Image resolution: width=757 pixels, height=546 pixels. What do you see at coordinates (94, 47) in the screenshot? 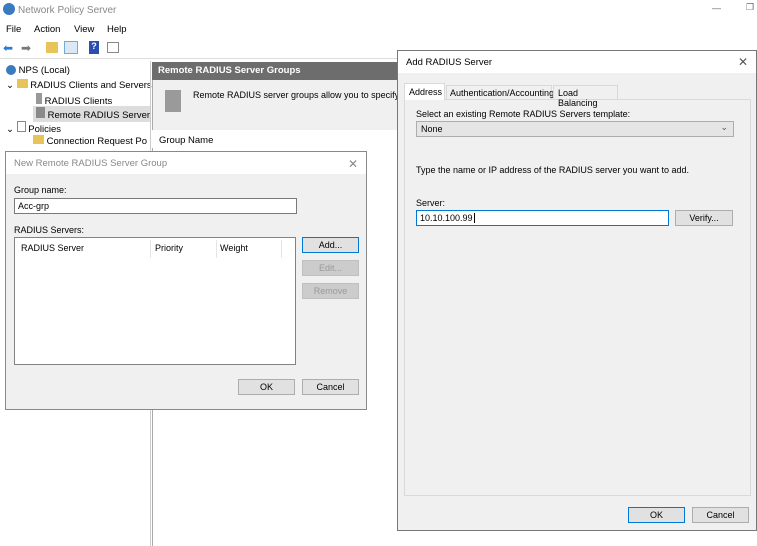
I see `help-icon: ?` at bounding box center [94, 47].